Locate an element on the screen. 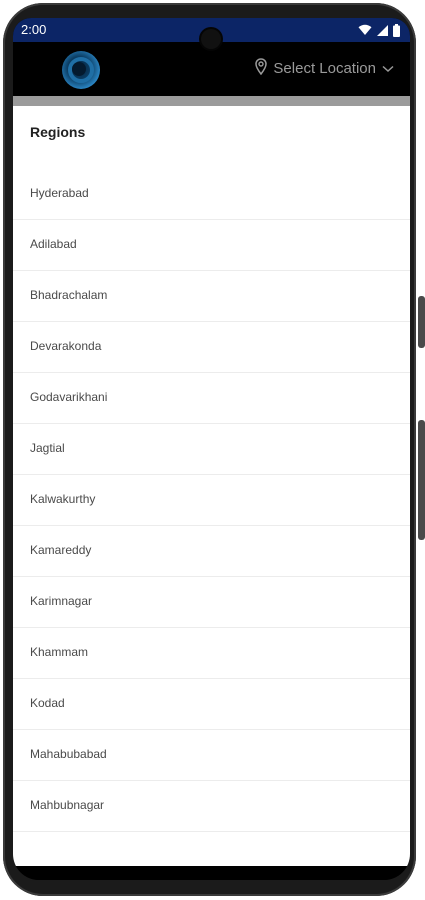 Image resolution: width=425 pixels, height=900 pixels. navigation-bar is located at coordinates (211, 873).